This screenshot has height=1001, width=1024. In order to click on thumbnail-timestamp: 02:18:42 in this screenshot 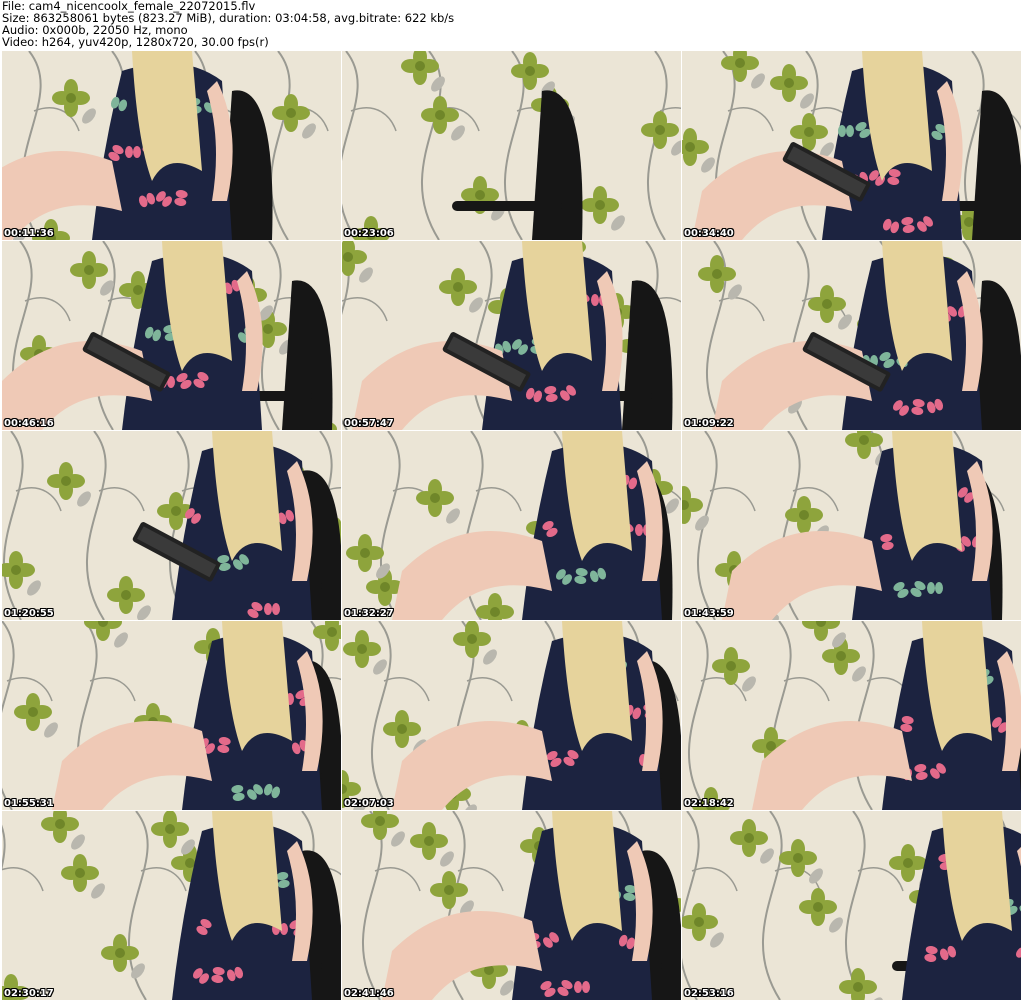, I will do `click(709, 803)`.